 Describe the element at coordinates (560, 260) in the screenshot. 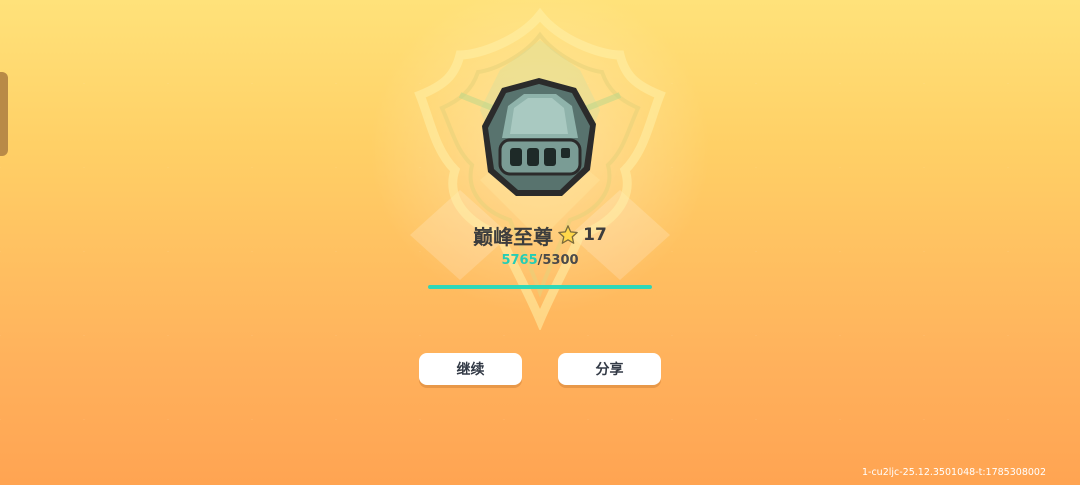

I see `score-total: 5300` at that location.